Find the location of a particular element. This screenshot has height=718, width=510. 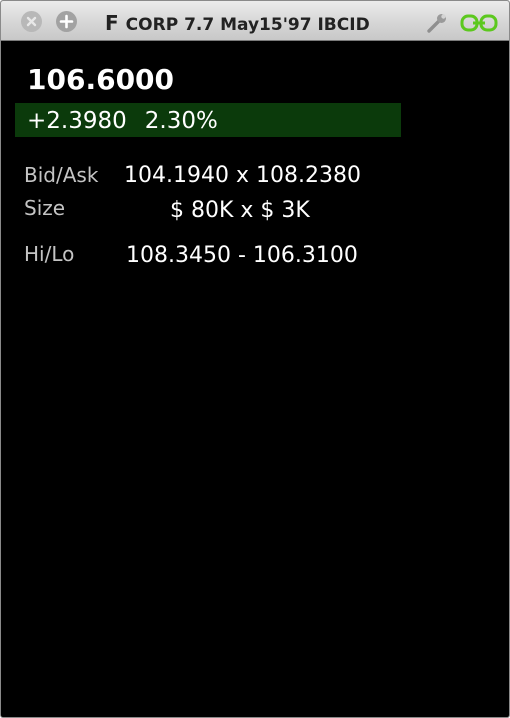

size-value: $ 80K x $ 3K is located at coordinates (240, 210).